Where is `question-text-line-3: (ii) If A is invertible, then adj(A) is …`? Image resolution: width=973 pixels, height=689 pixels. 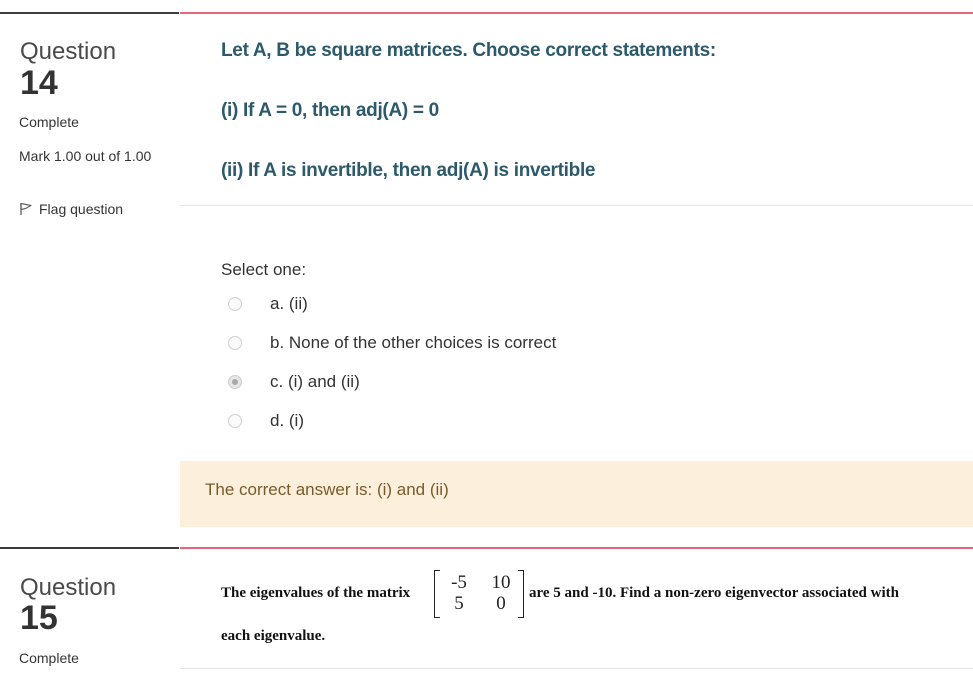 question-text-line-3: (ii) If A is invertible, then adj(A) is … is located at coordinates (408, 170).